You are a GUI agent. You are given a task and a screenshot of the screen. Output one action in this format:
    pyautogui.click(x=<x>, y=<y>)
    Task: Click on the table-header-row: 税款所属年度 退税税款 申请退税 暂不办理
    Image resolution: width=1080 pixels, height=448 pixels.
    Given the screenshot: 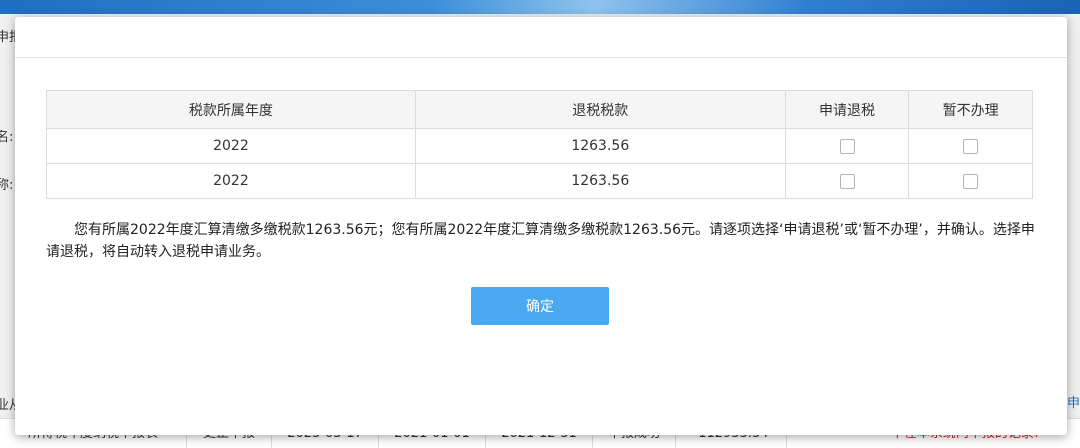 What is the action you would take?
    pyautogui.click(x=539, y=109)
    